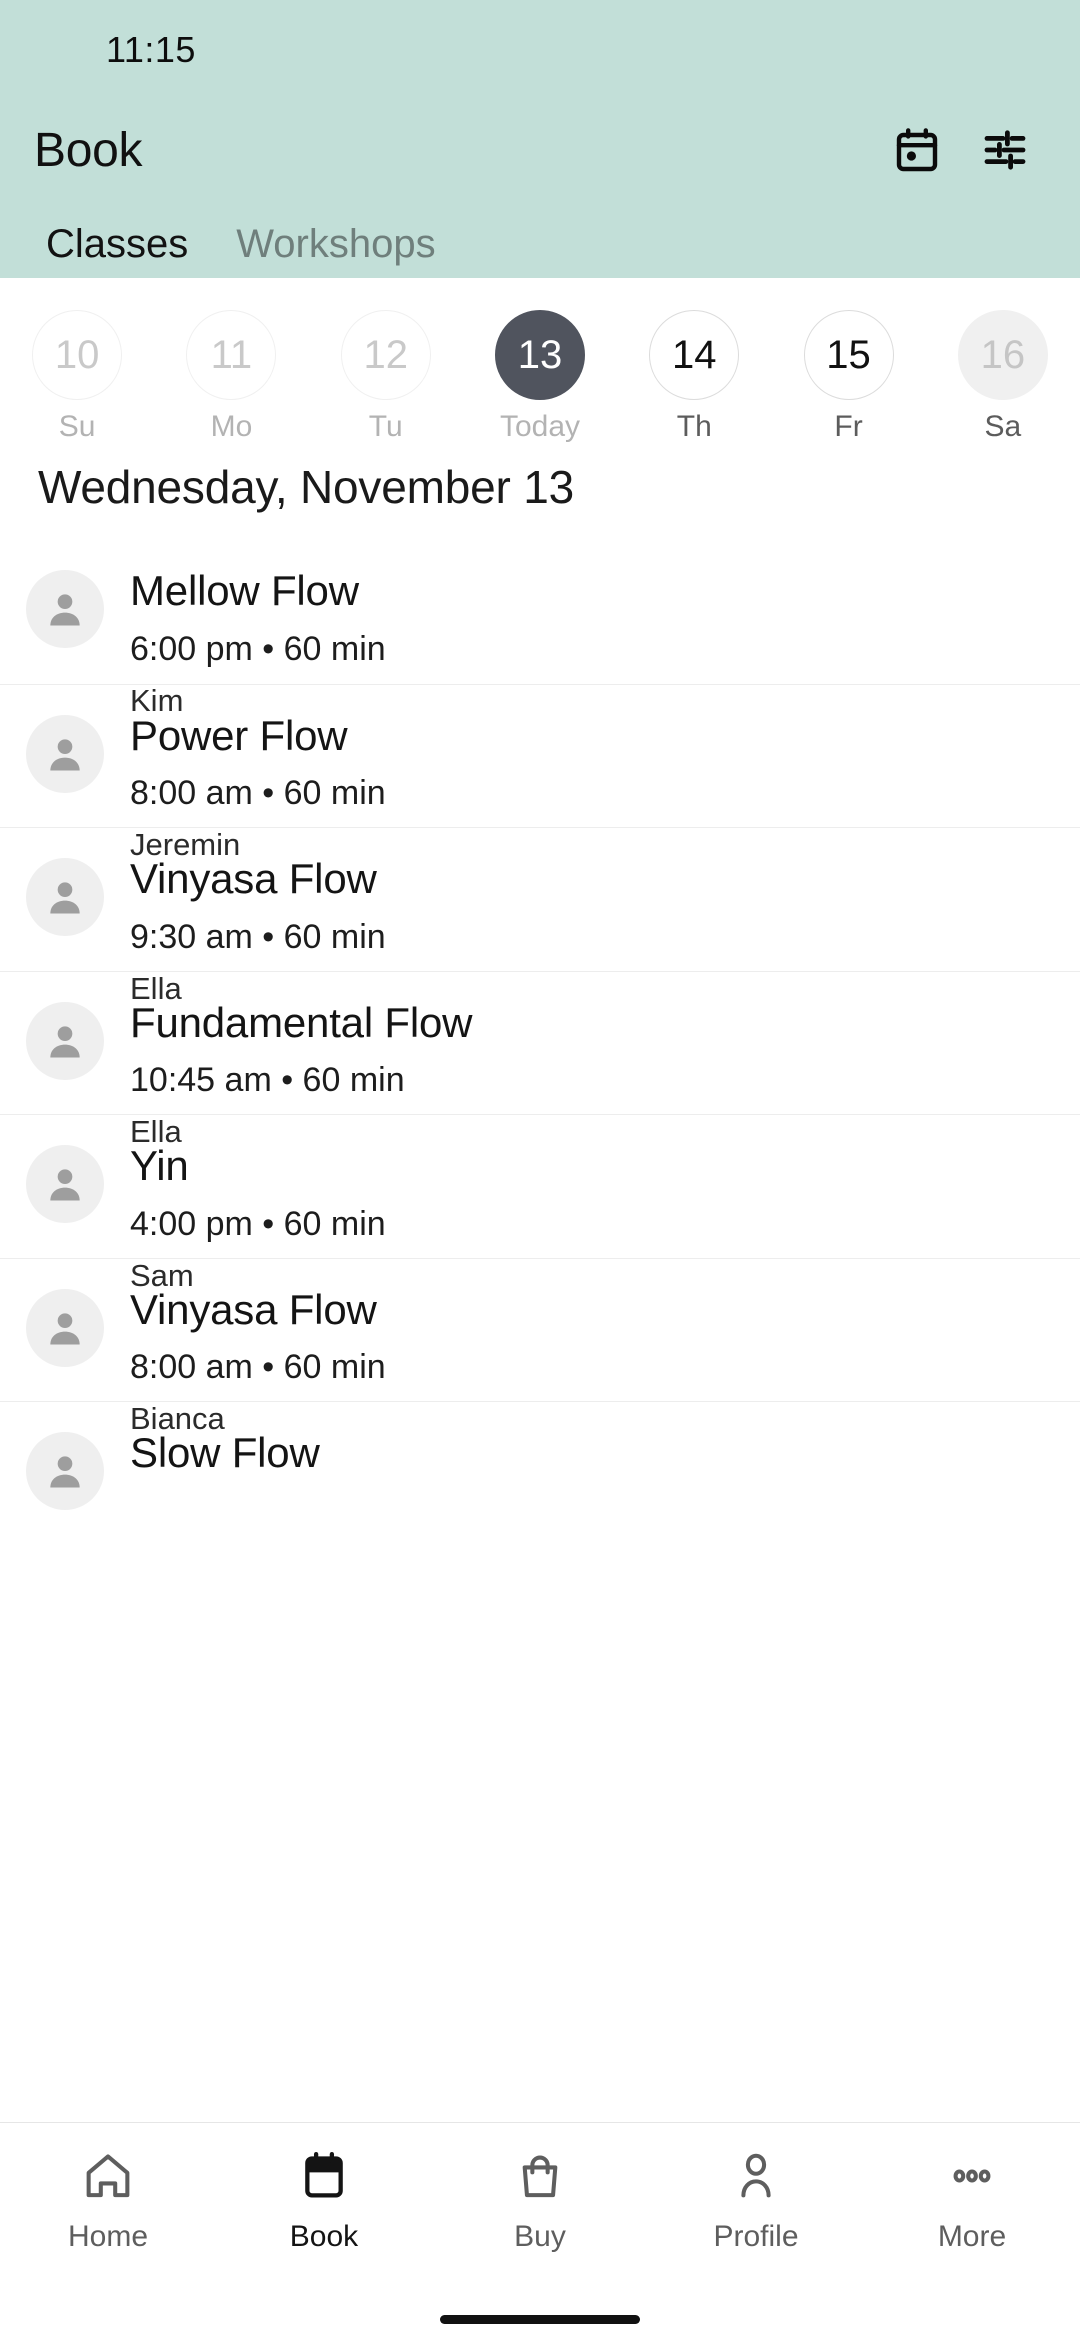 The image size is (1080, 2340). I want to click on class-title: Fundamental Flow, so click(301, 1022).